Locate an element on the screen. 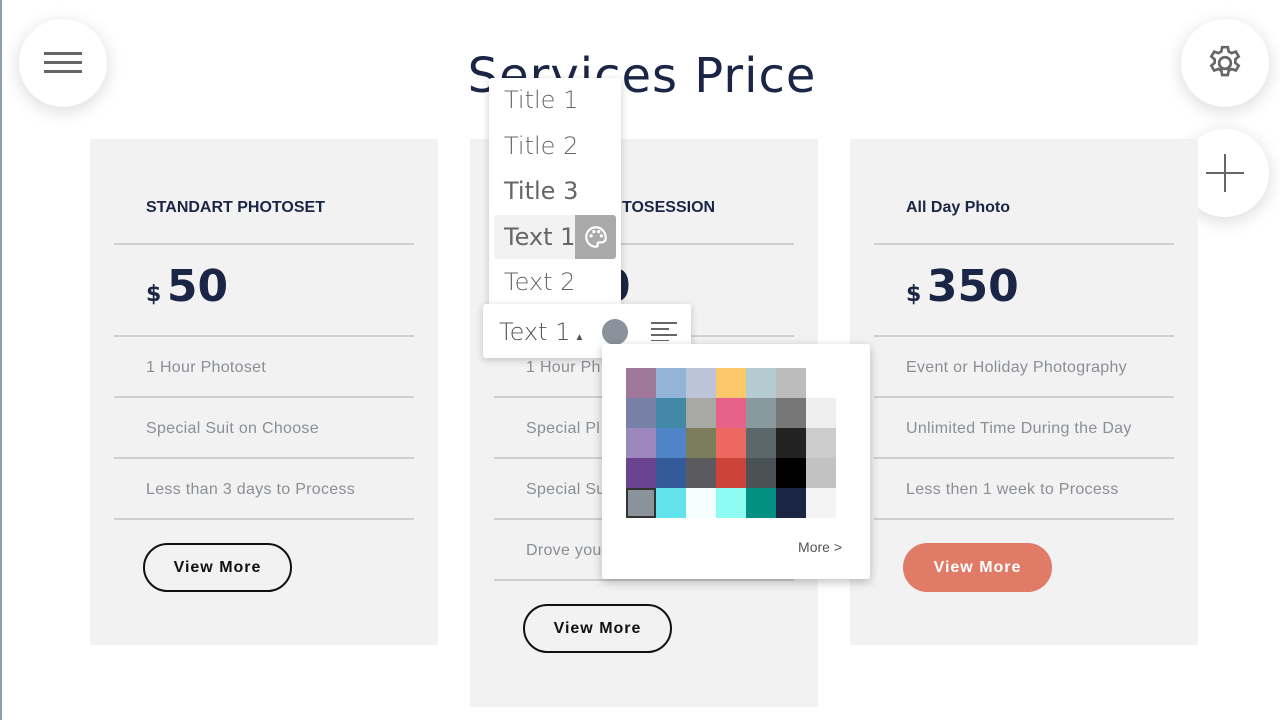 The height and width of the screenshot is (720, 1280). card-title: TOSESSION is located at coordinates (669, 207).